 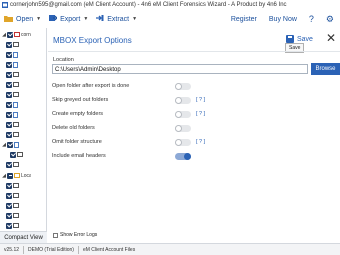 What do you see at coordinates (25, 19) in the screenshot?
I see `open-menu-label: Open` at bounding box center [25, 19].